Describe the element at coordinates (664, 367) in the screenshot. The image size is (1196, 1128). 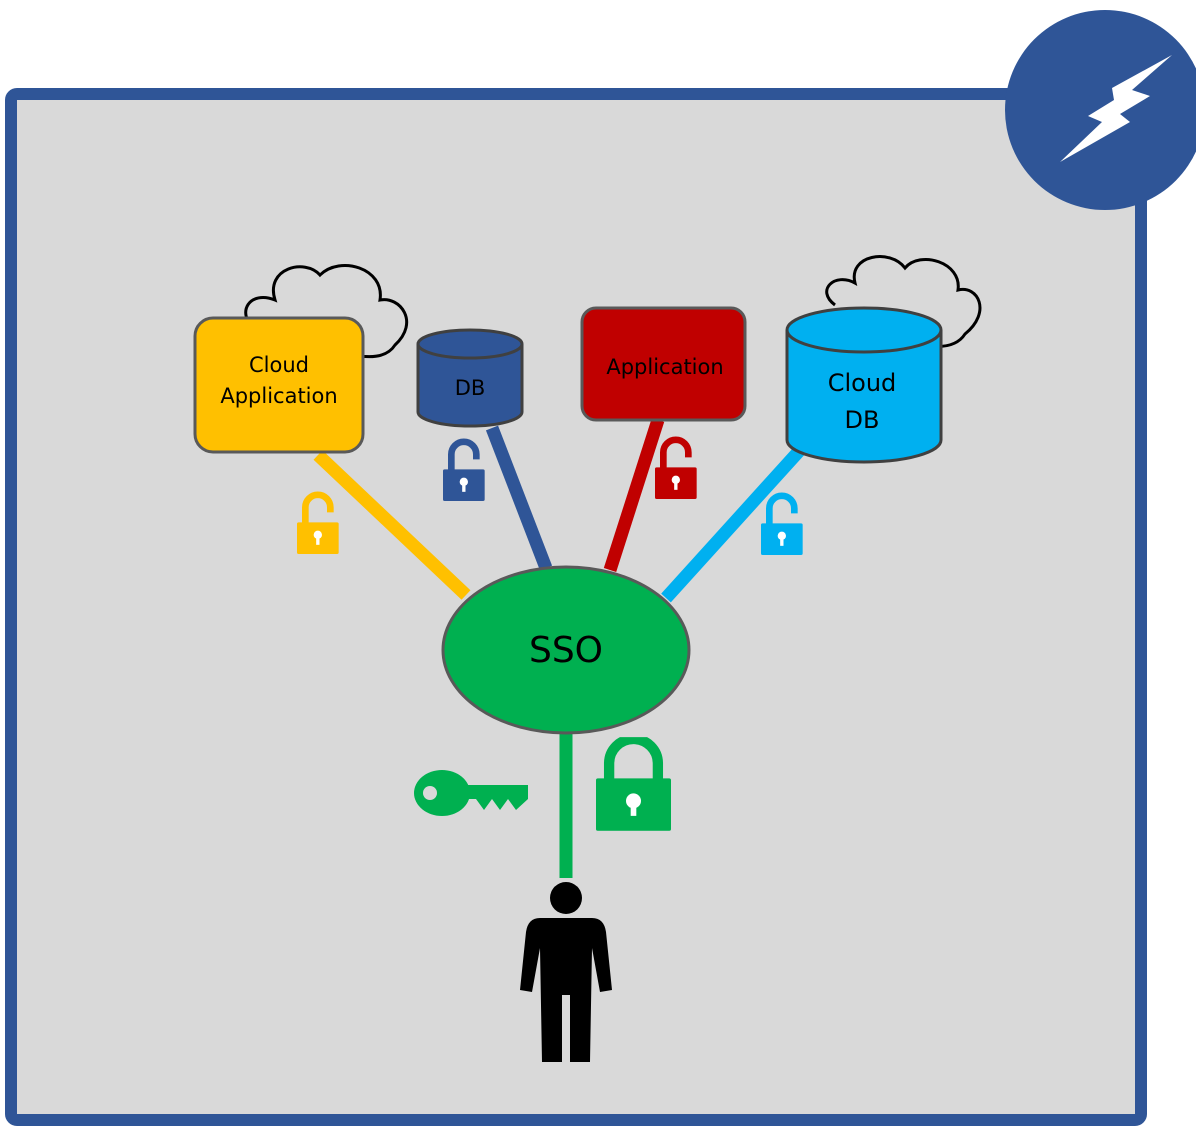
I see `node-application-label: Application` at that location.